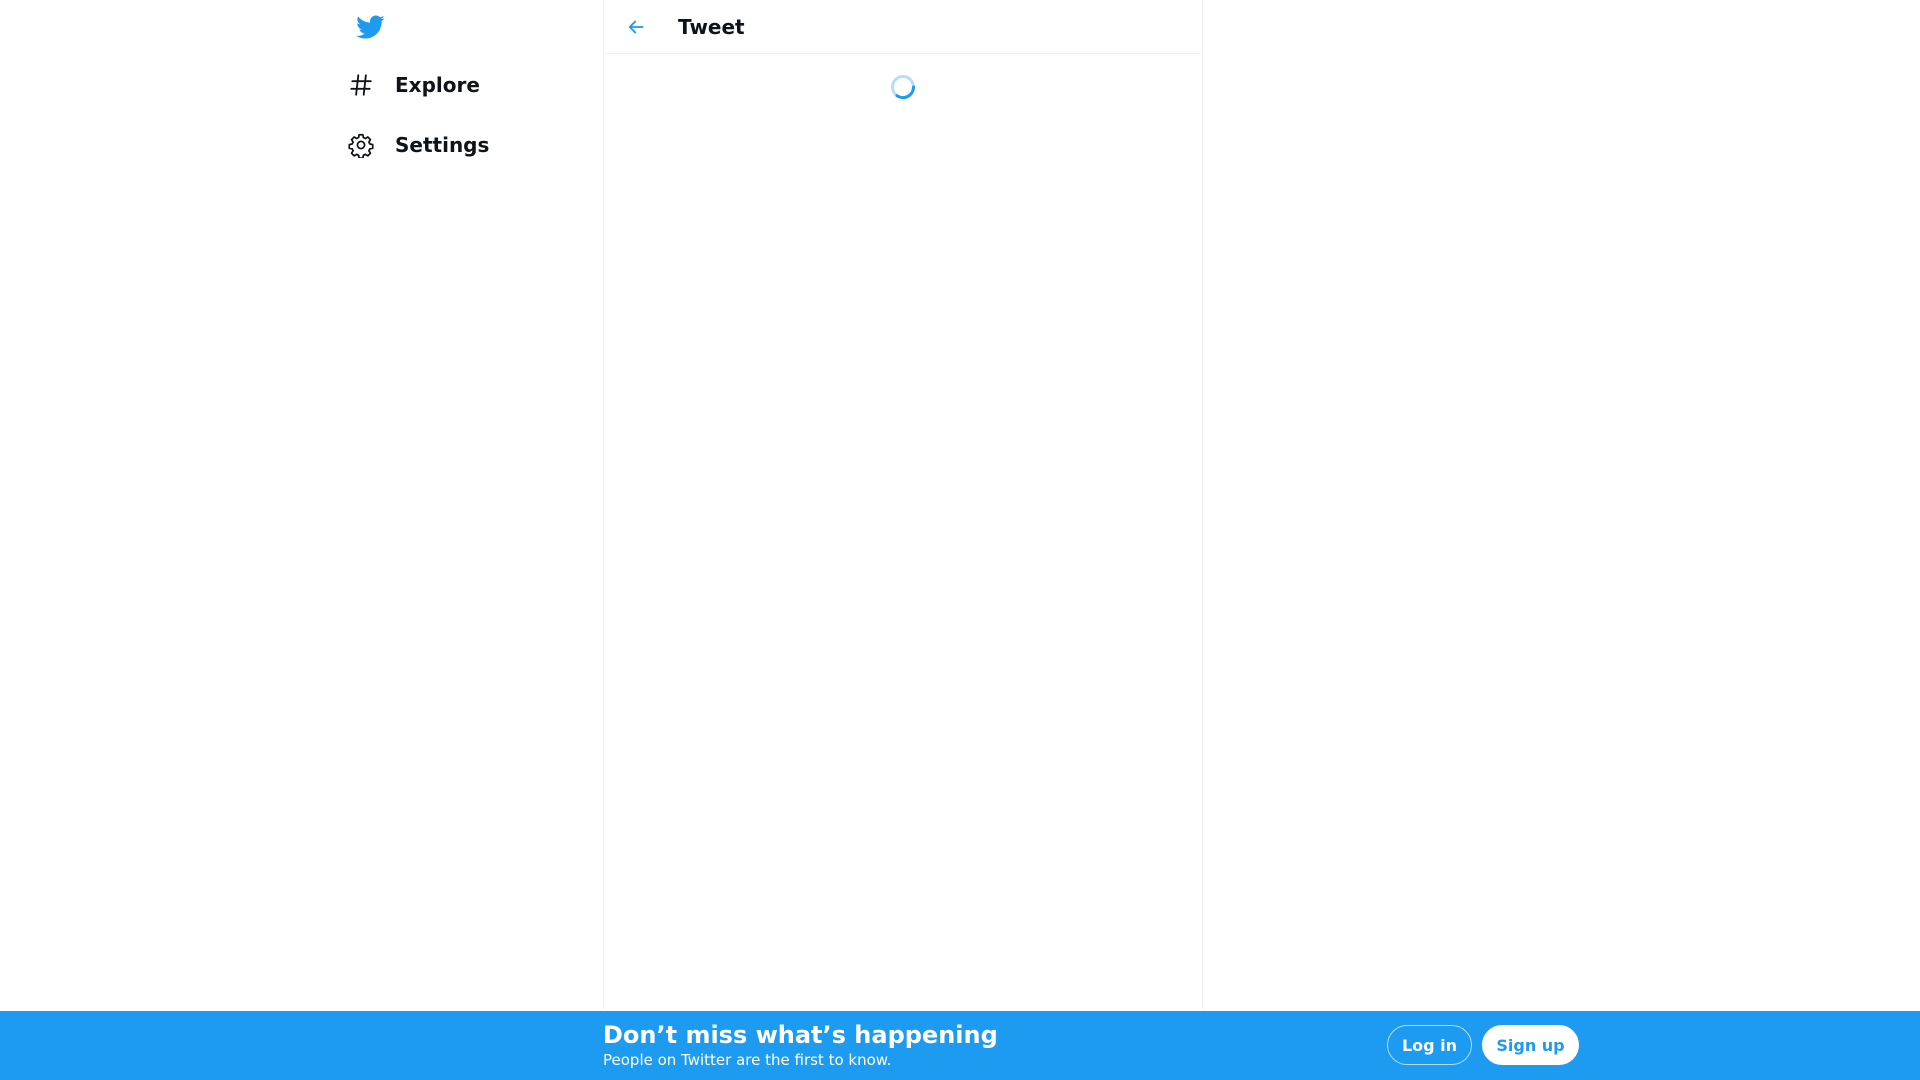 The height and width of the screenshot is (1080, 1920). I want to click on nav-item-label: Explore, so click(437, 85).